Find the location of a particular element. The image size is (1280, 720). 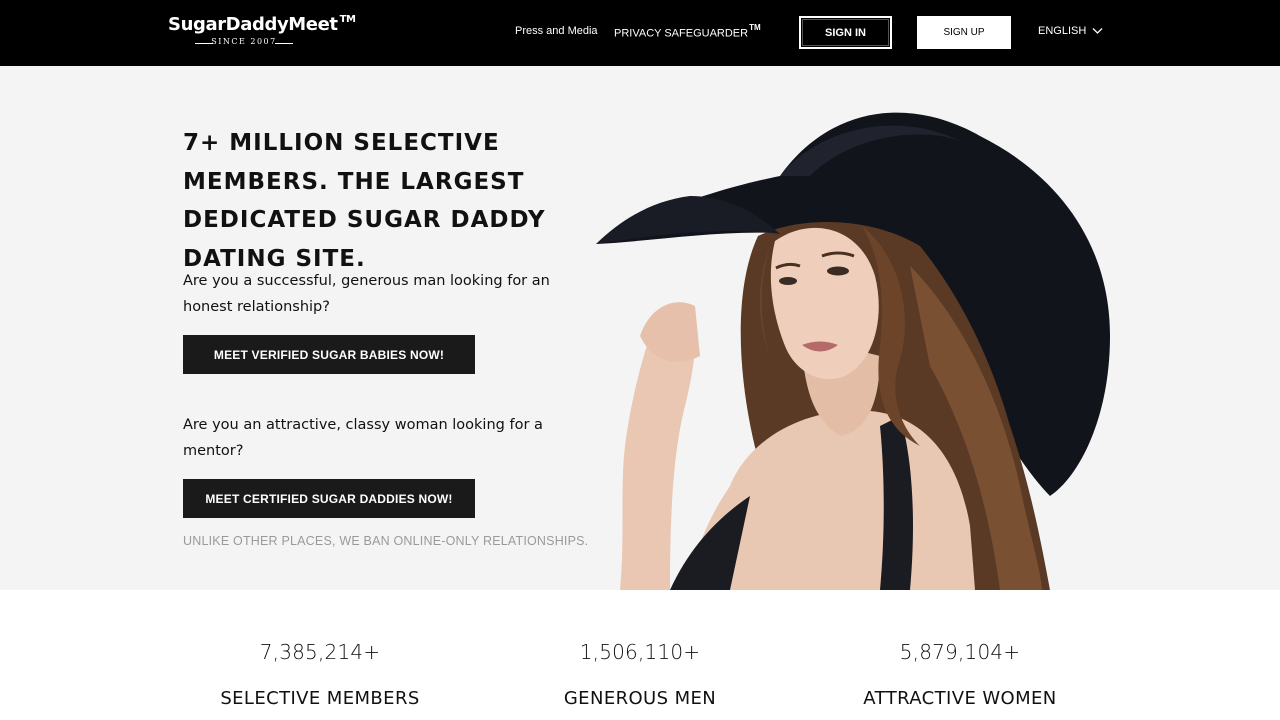

sign-up-button: SIGN UP is located at coordinates (964, 32).